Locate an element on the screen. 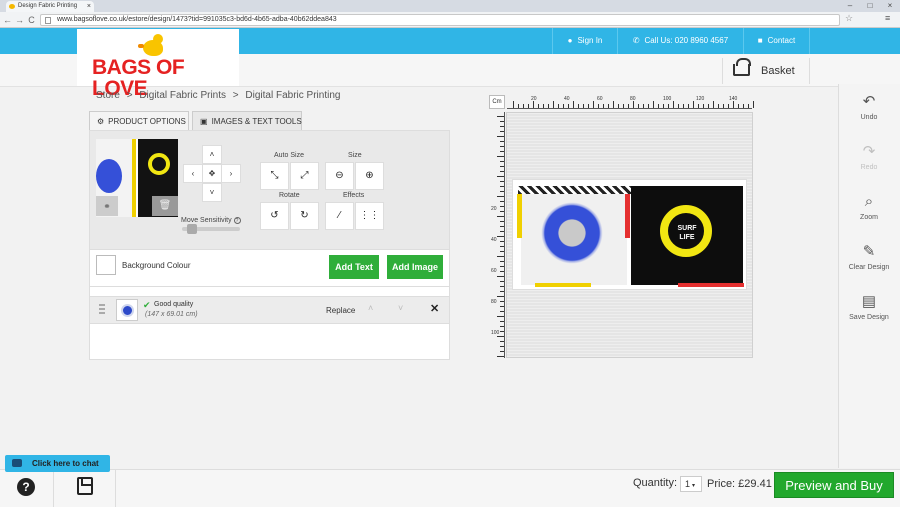  preview-and-buy-button: Preview and Buy is located at coordinates (834, 485).